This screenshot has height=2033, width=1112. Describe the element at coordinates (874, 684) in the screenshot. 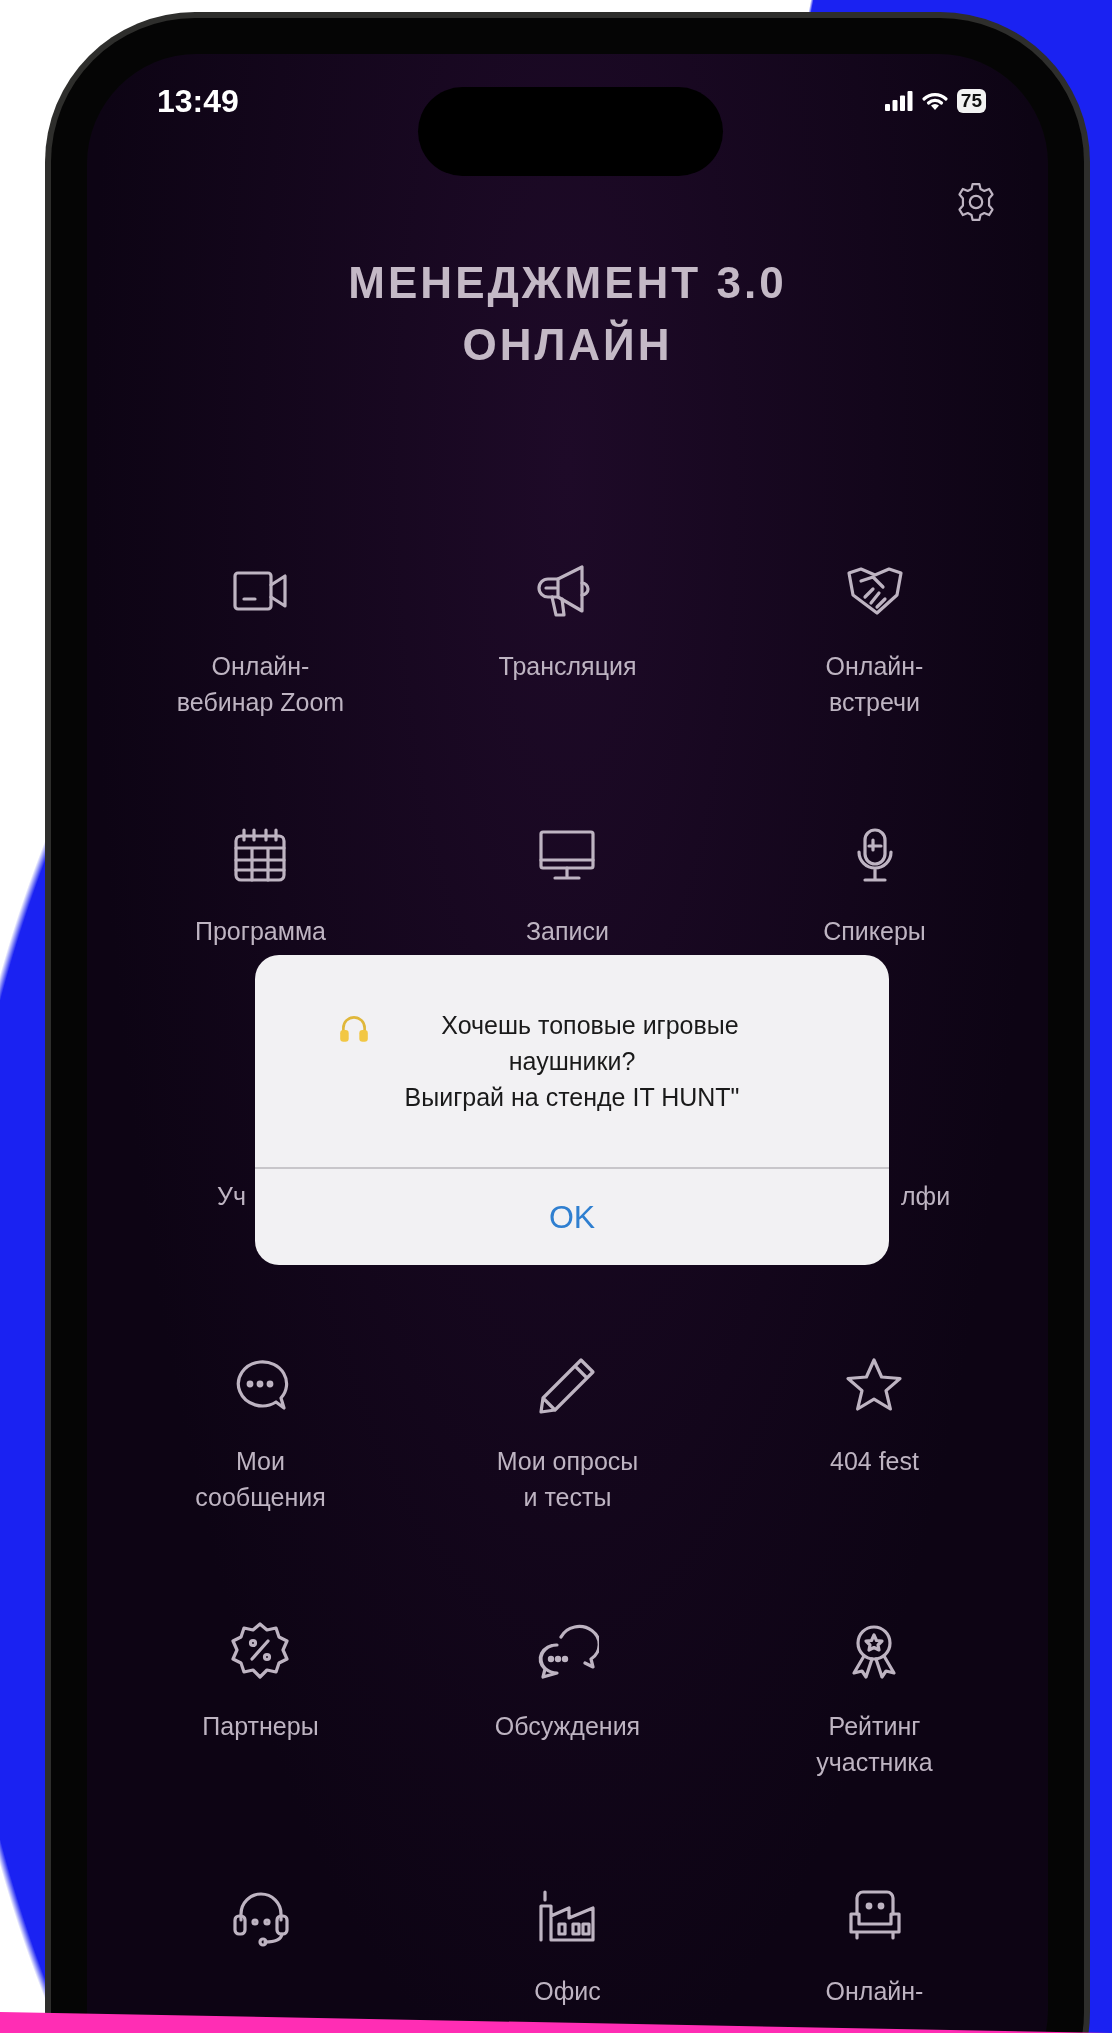

I see `tile-label: Онлайн- встречи` at that location.